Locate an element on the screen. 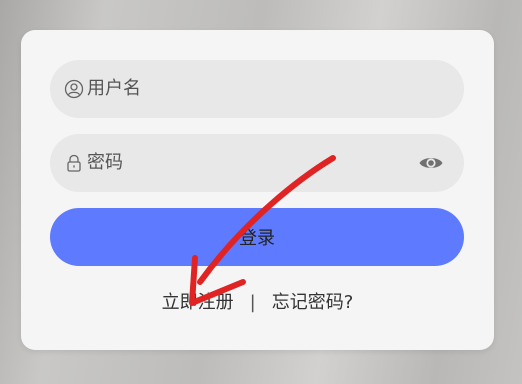 Image resolution: width=522 pixels, height=384 pixels. username-input is located at coordinates (247, 89).